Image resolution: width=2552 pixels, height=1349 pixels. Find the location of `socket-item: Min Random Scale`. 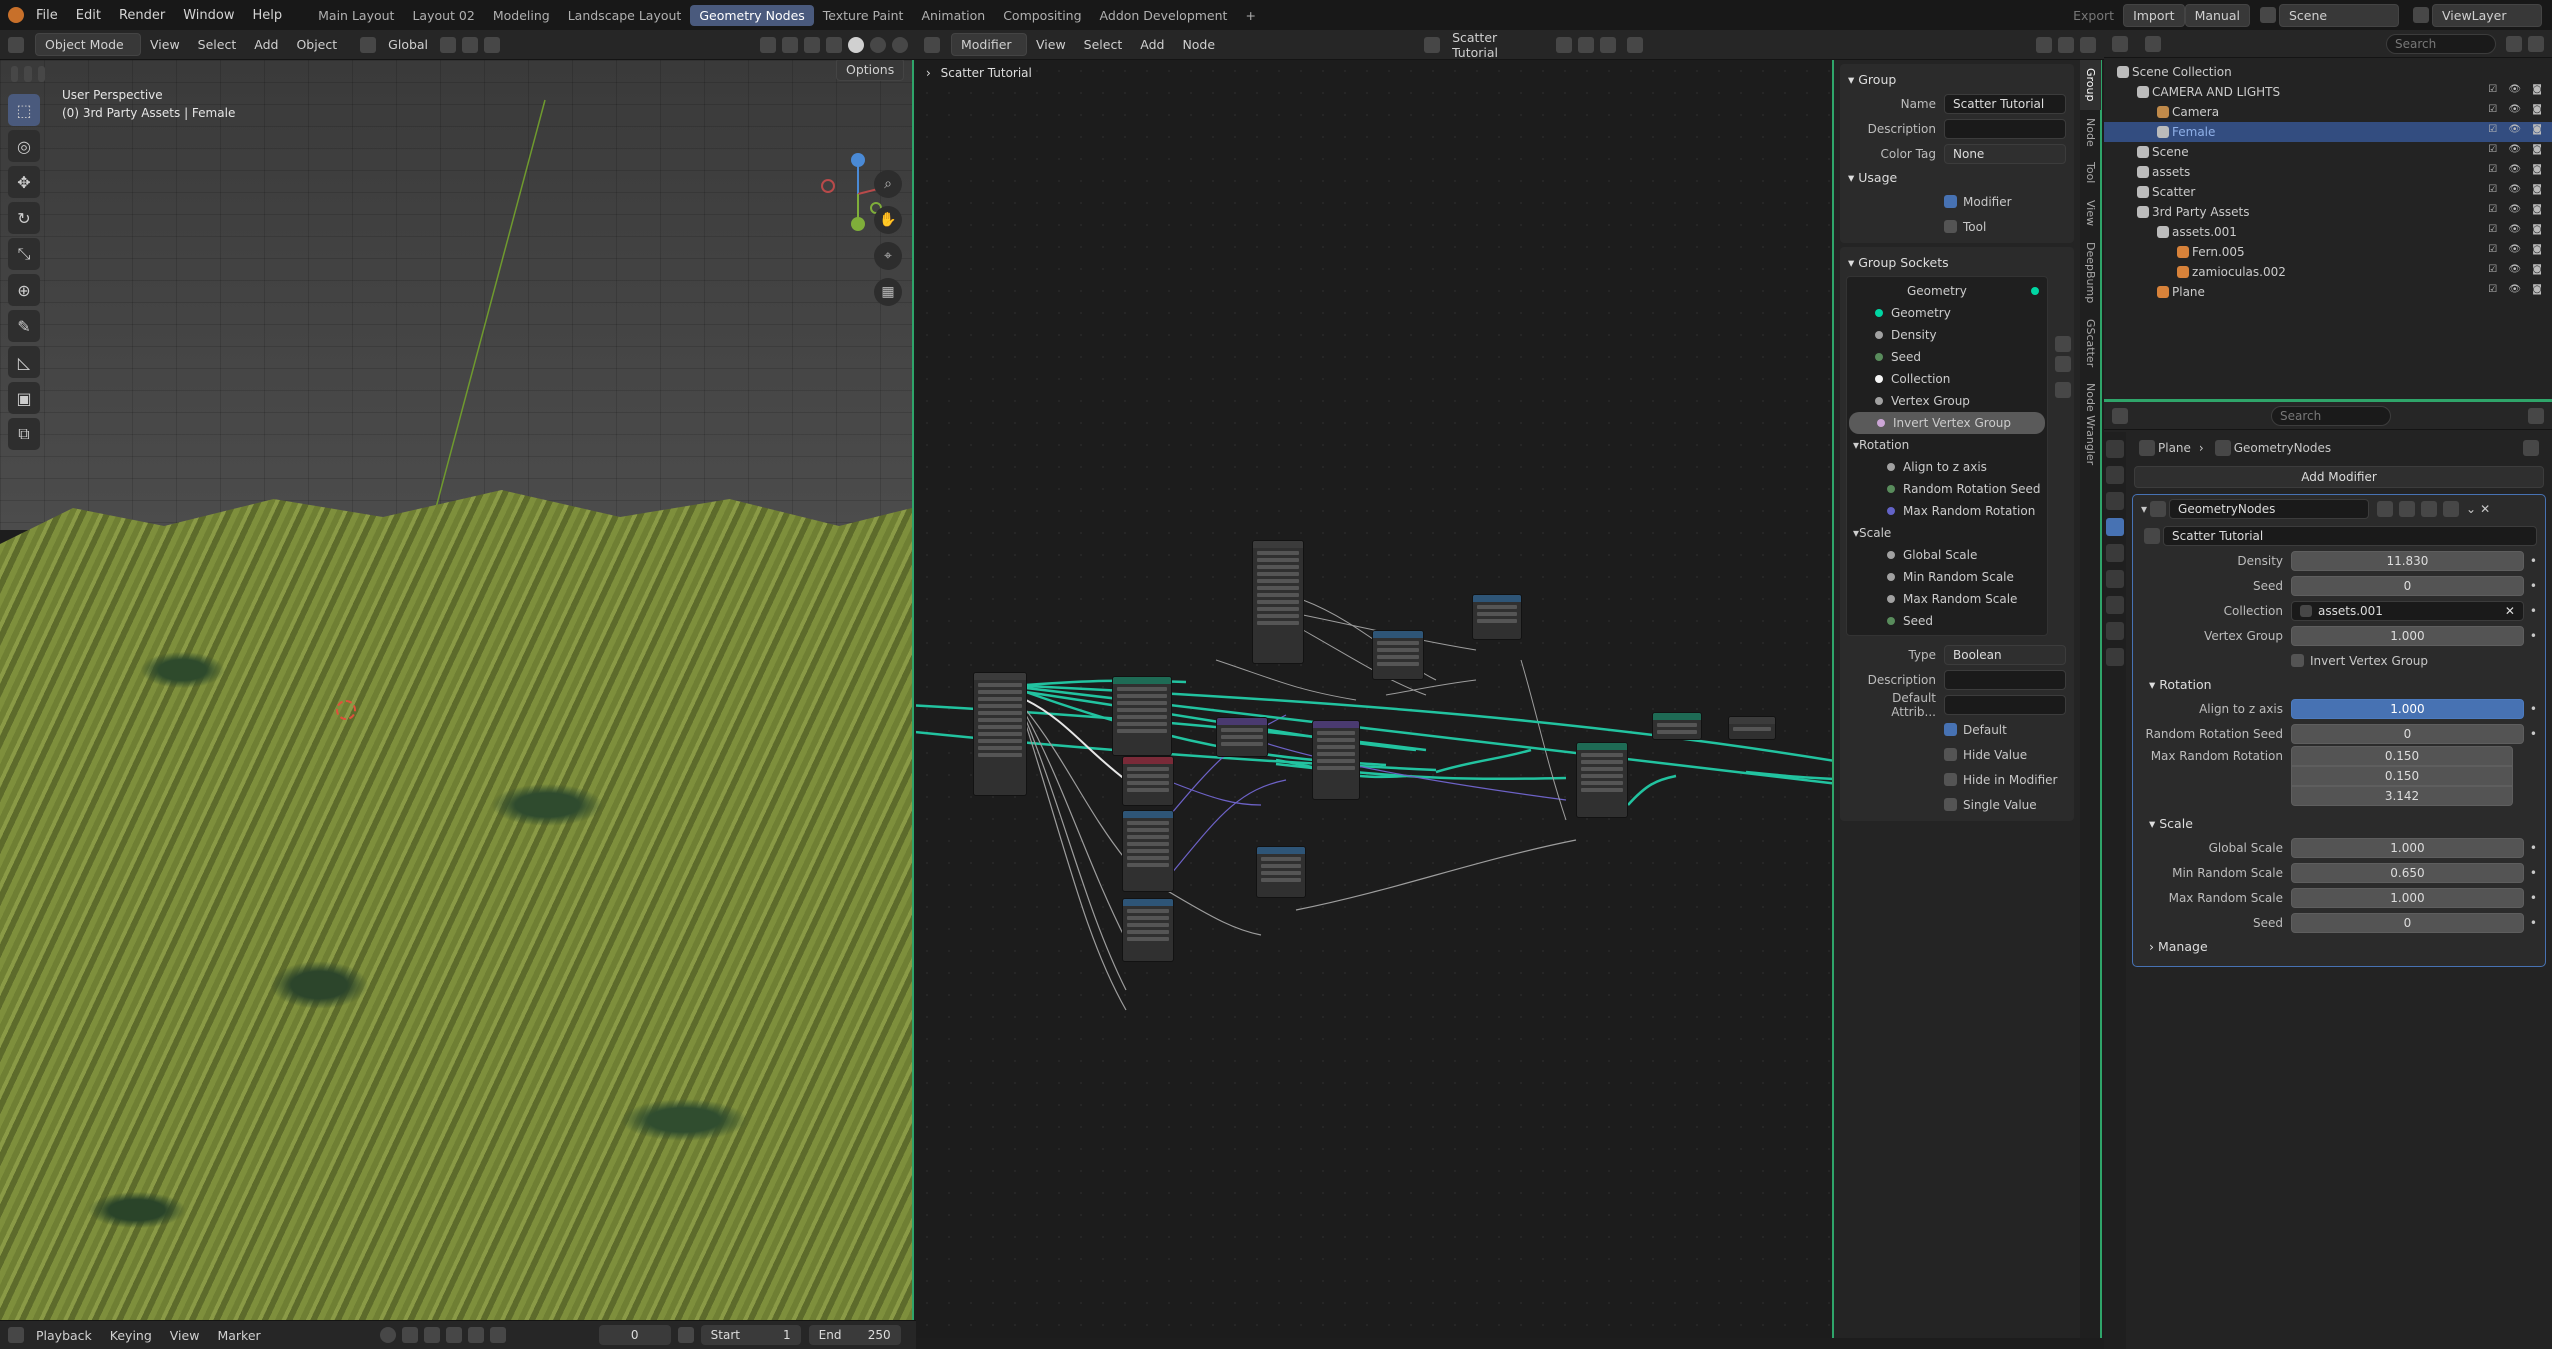

socket-item: Min Random Scale is located at coordinates (1947, 577).